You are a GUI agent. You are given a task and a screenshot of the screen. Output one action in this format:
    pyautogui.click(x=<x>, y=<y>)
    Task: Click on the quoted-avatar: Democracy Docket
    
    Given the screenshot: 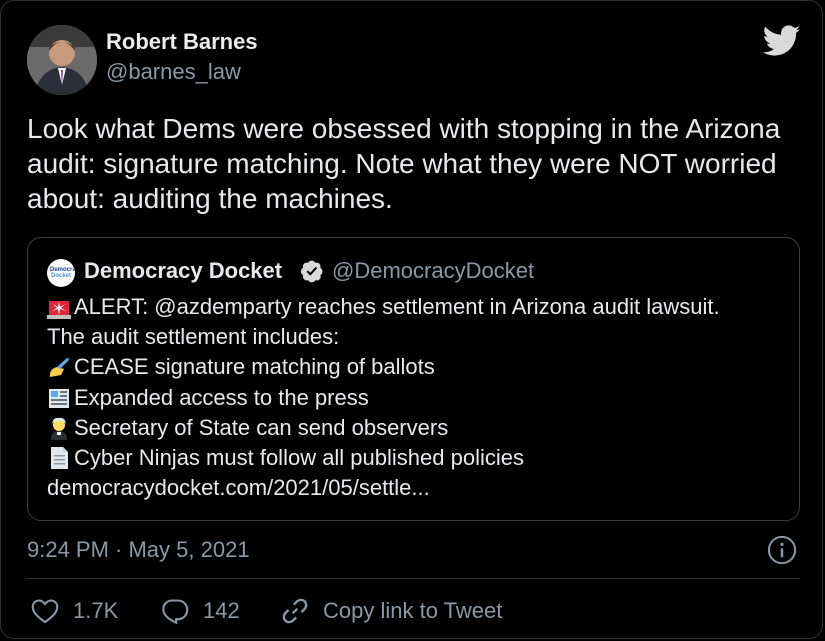 What is the action you would take?
    pyautogui.click(x=61, y=273)
    